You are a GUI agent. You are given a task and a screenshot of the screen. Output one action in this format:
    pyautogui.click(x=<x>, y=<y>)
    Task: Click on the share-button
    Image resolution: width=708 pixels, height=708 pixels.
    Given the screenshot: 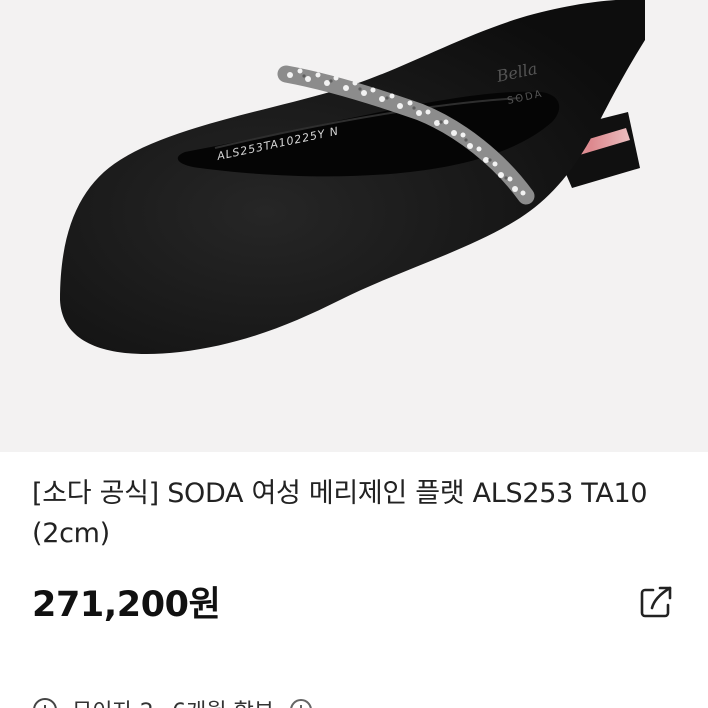 What is the action you would take?
    pyautogui.click(x=656, y=602)
    